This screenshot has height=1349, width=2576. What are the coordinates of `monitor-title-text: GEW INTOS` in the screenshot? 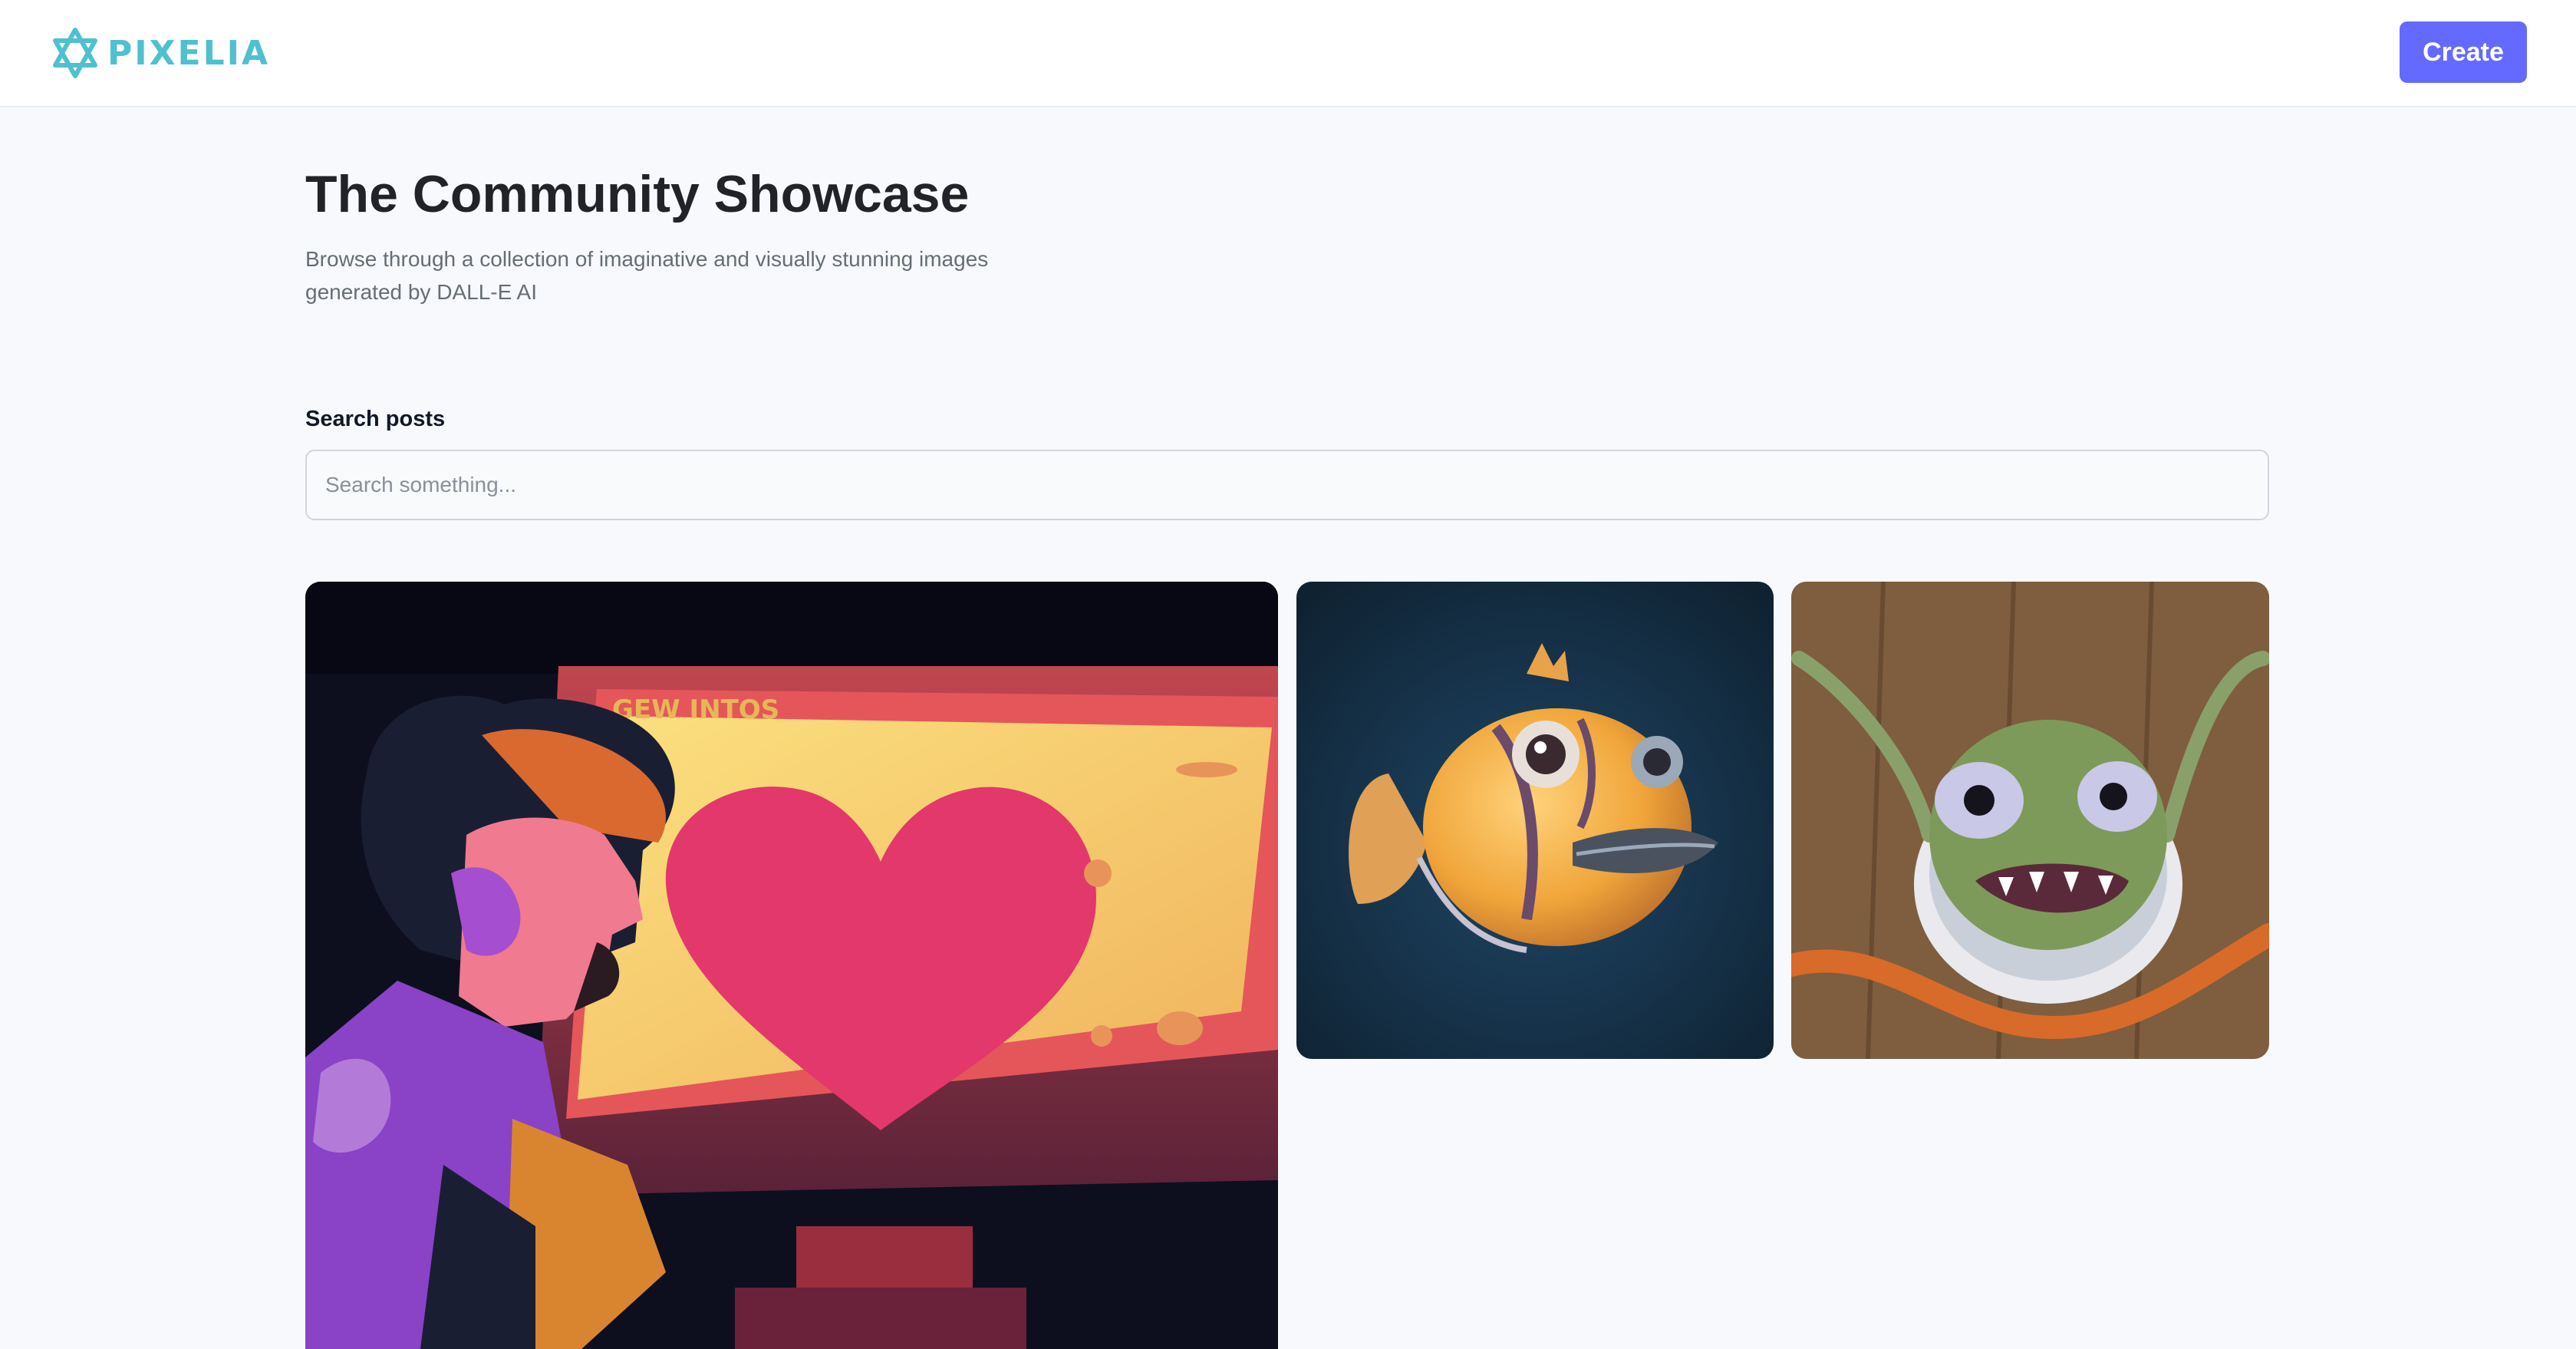 It's located at (695, 709).